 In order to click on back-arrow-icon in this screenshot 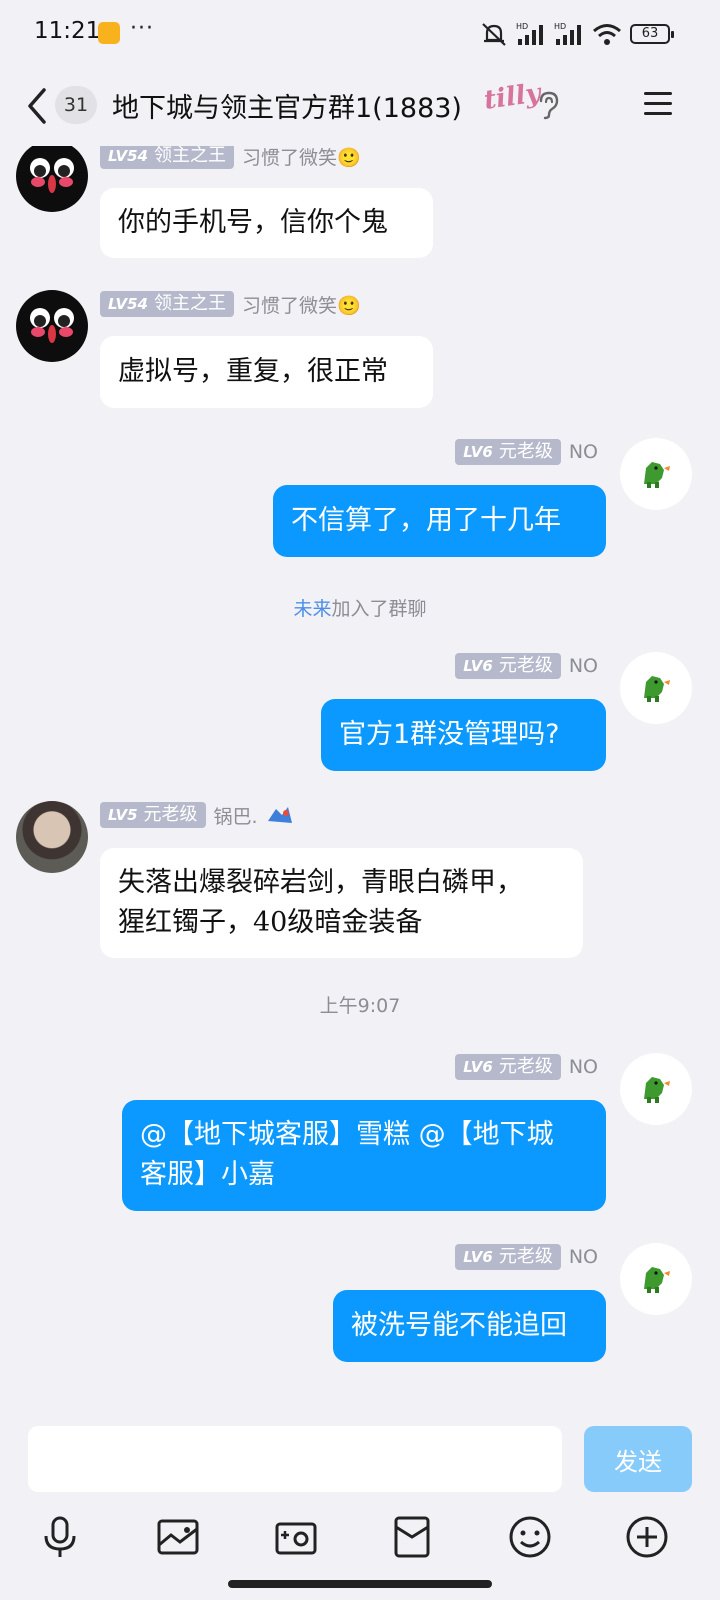, I will do `click(37, 106)`.